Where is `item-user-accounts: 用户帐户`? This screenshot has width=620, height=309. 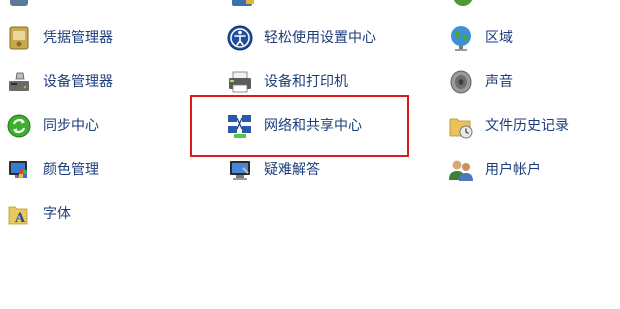 item-user-accounts: 用户帐户 is located at coordinates (493, 170).